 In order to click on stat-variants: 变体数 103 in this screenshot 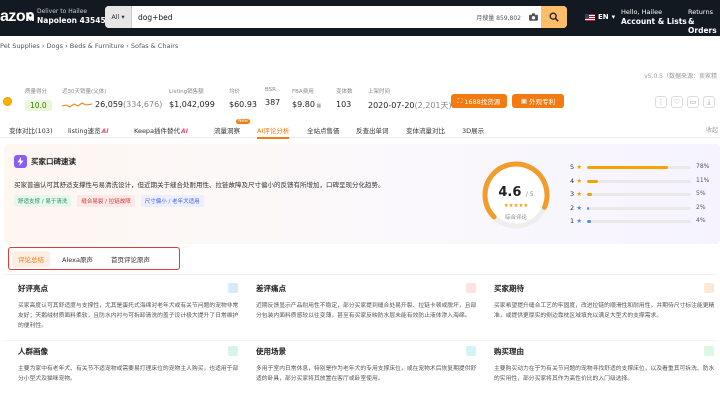, I will do `click(344, 98)`.